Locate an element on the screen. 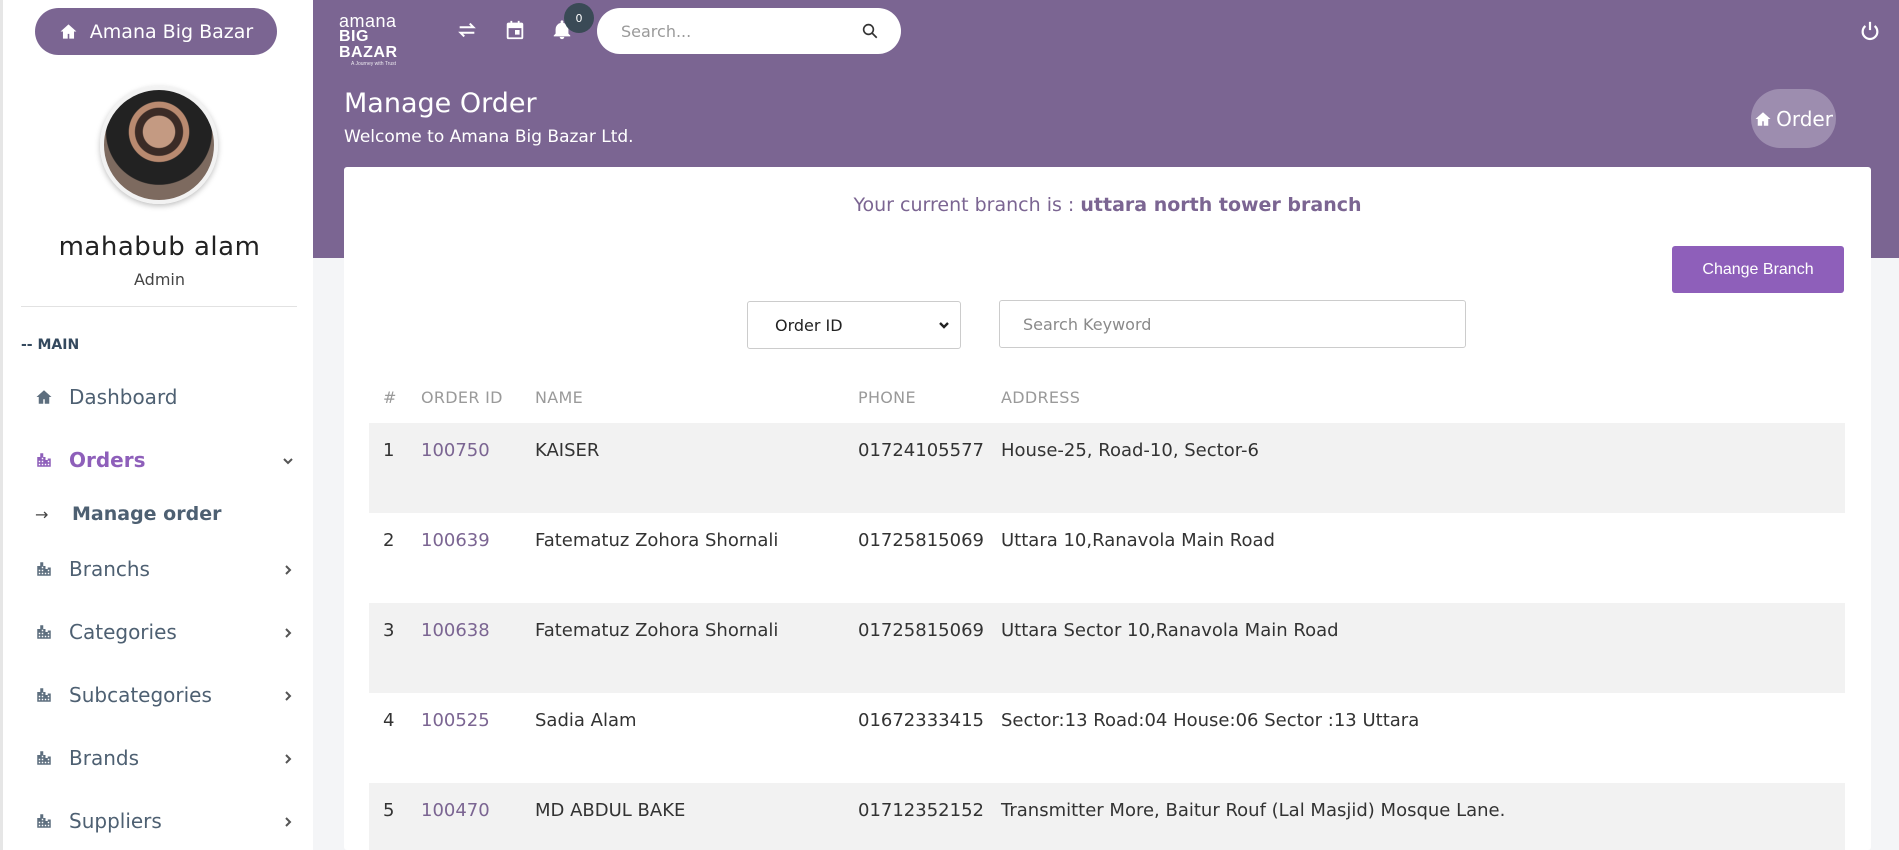 The height and width of the screenshot is (850, 1899). top-search is located at coordinates (749, 31).